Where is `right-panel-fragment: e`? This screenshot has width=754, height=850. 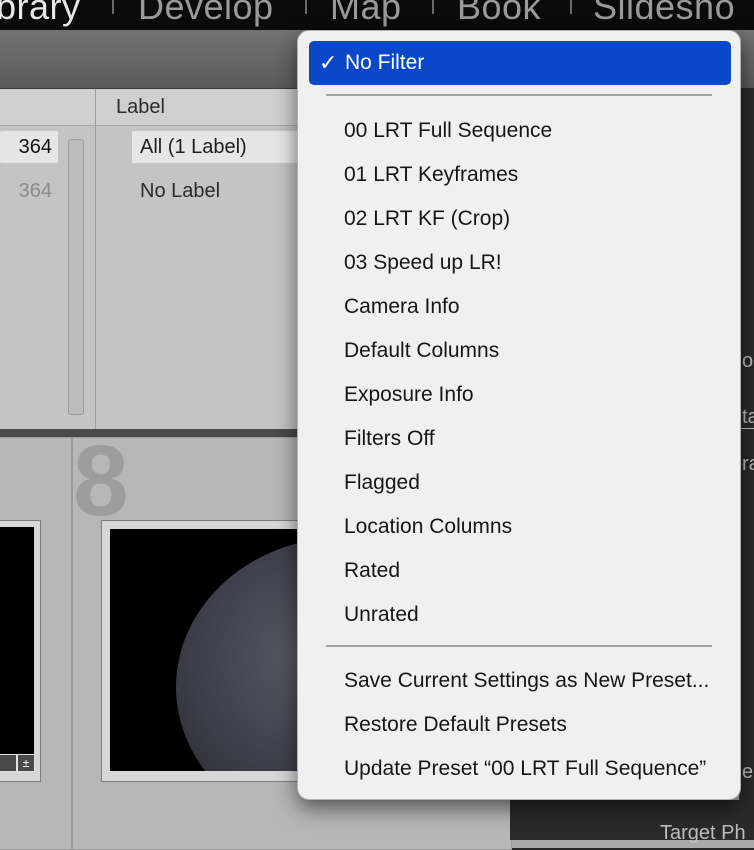
right-panel-fragment: e is located at coordinates (748, 772).